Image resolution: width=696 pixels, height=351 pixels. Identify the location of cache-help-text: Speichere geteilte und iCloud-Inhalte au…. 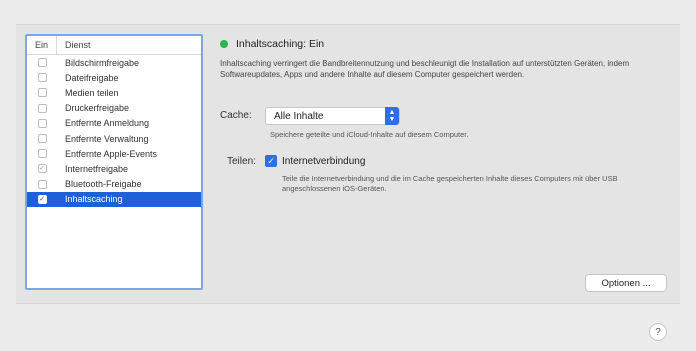
(369, 134).